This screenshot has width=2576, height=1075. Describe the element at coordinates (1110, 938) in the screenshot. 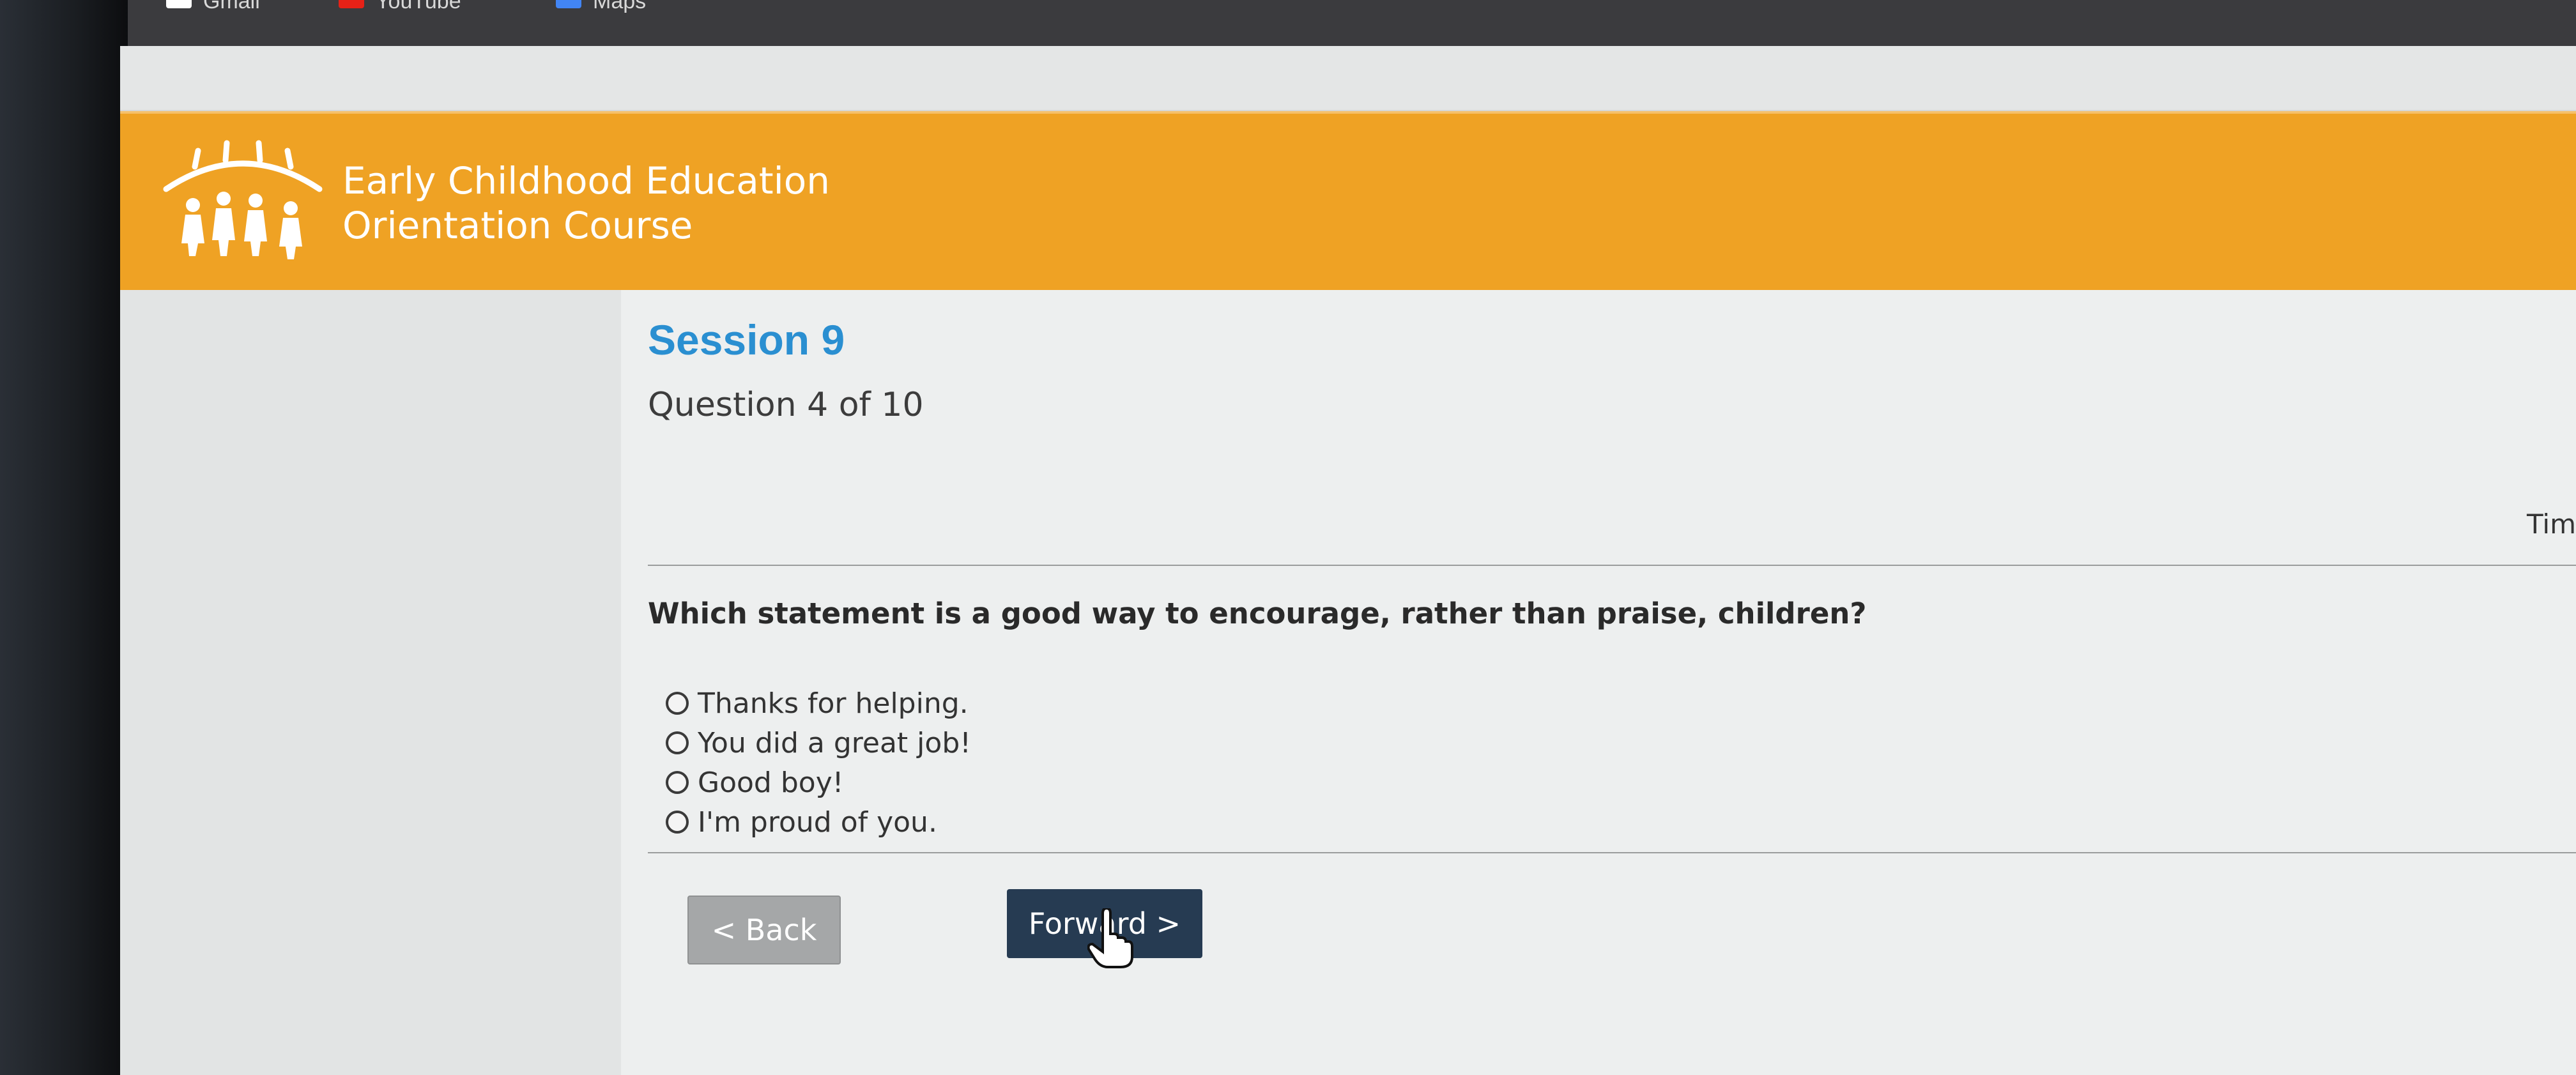

I see `hand-cursor-icon` at that location.